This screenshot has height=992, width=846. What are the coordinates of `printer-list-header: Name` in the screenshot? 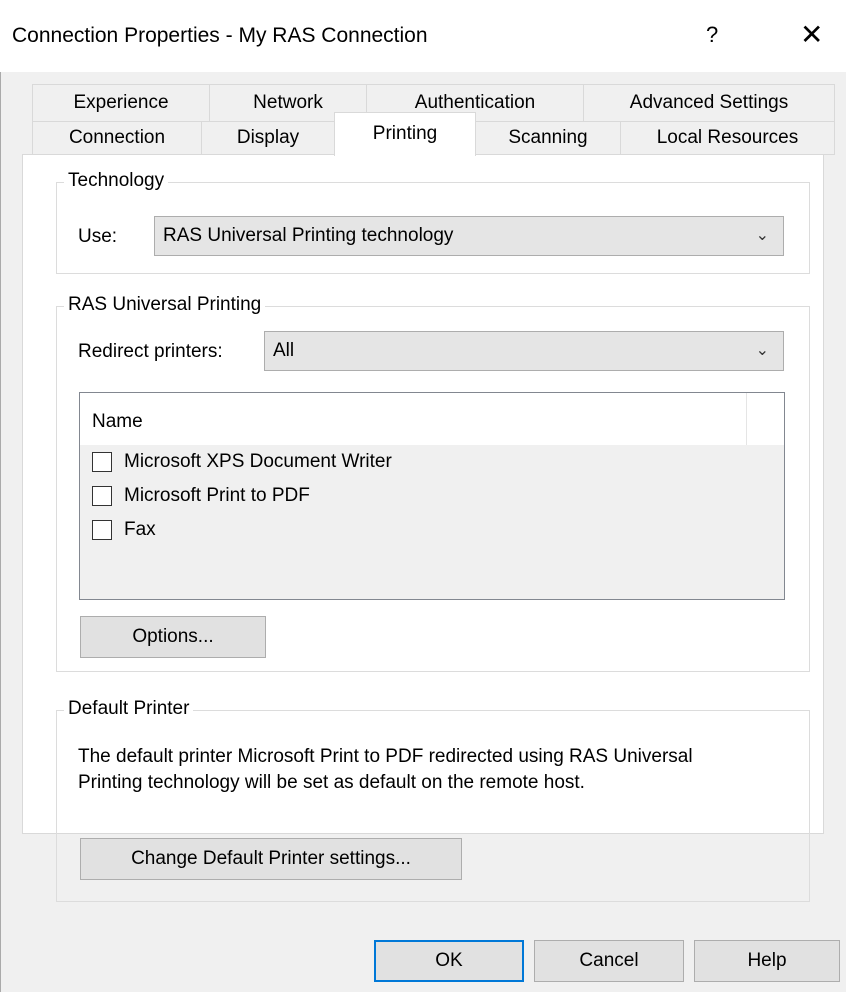 It's located at (432, 419).